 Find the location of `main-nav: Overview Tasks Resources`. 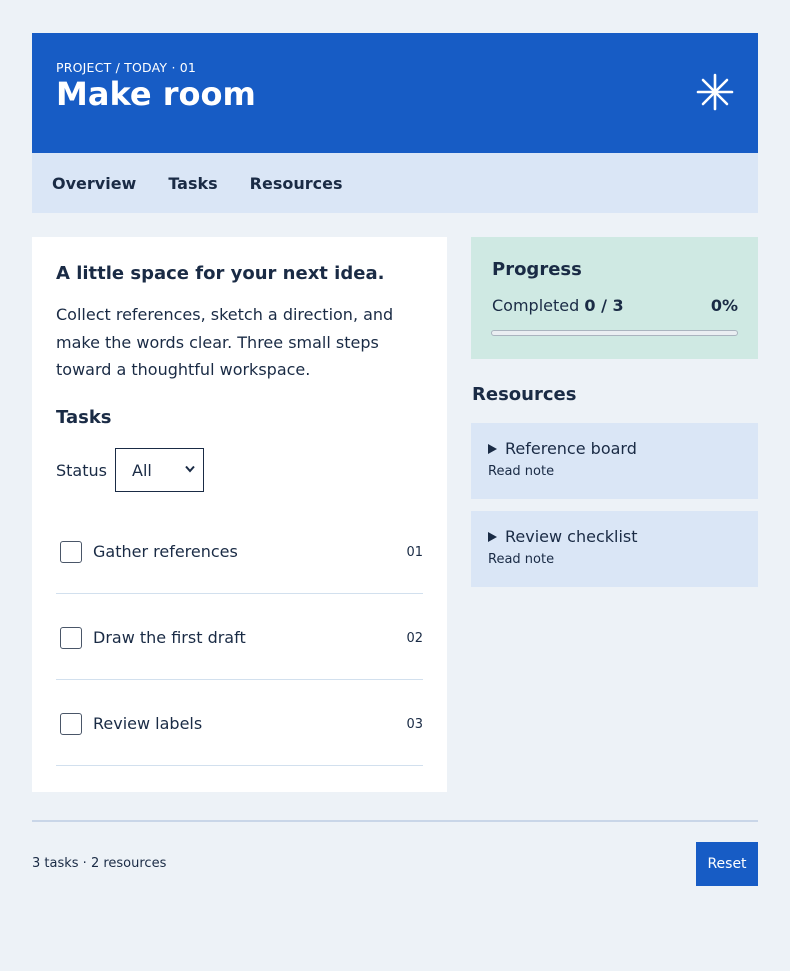

main-nav: Overview Tasks Resources is located at coordinates (395, 183).